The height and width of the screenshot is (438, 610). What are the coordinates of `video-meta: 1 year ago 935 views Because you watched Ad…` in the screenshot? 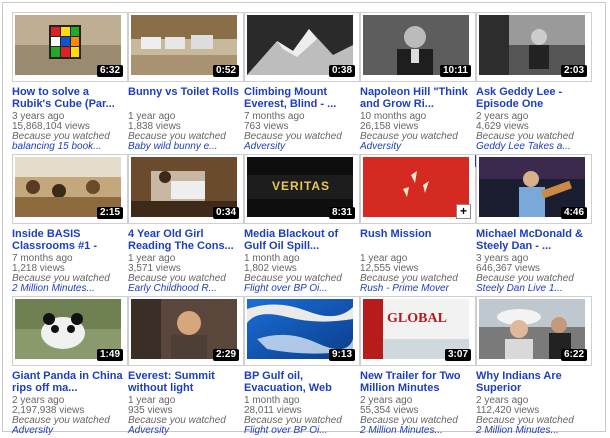 It's located at (184, 416).